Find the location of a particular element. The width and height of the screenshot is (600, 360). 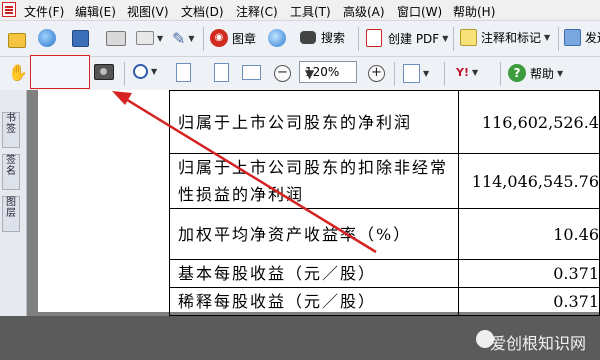

fit-page-button is located at coordinates (221, 72).